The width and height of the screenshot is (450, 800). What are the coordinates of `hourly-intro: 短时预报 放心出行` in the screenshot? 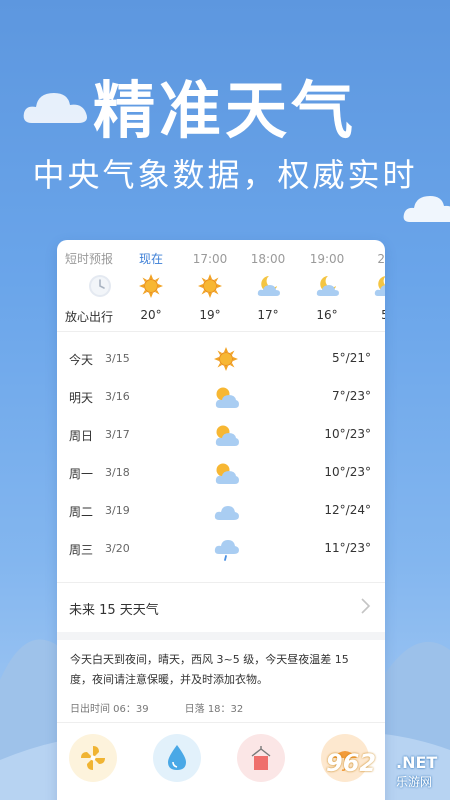 It's located at (95, 282).